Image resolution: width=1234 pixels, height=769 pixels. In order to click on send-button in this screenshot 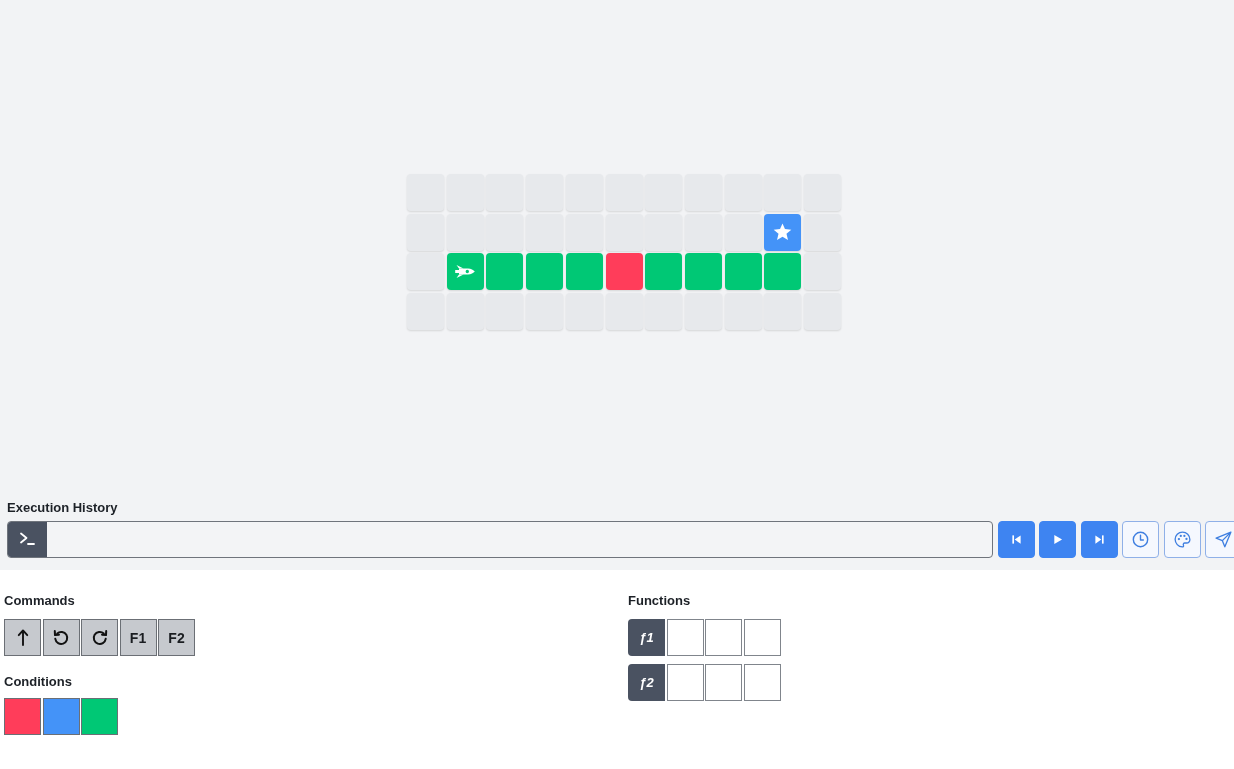, I will do `click(1219, 539)`.